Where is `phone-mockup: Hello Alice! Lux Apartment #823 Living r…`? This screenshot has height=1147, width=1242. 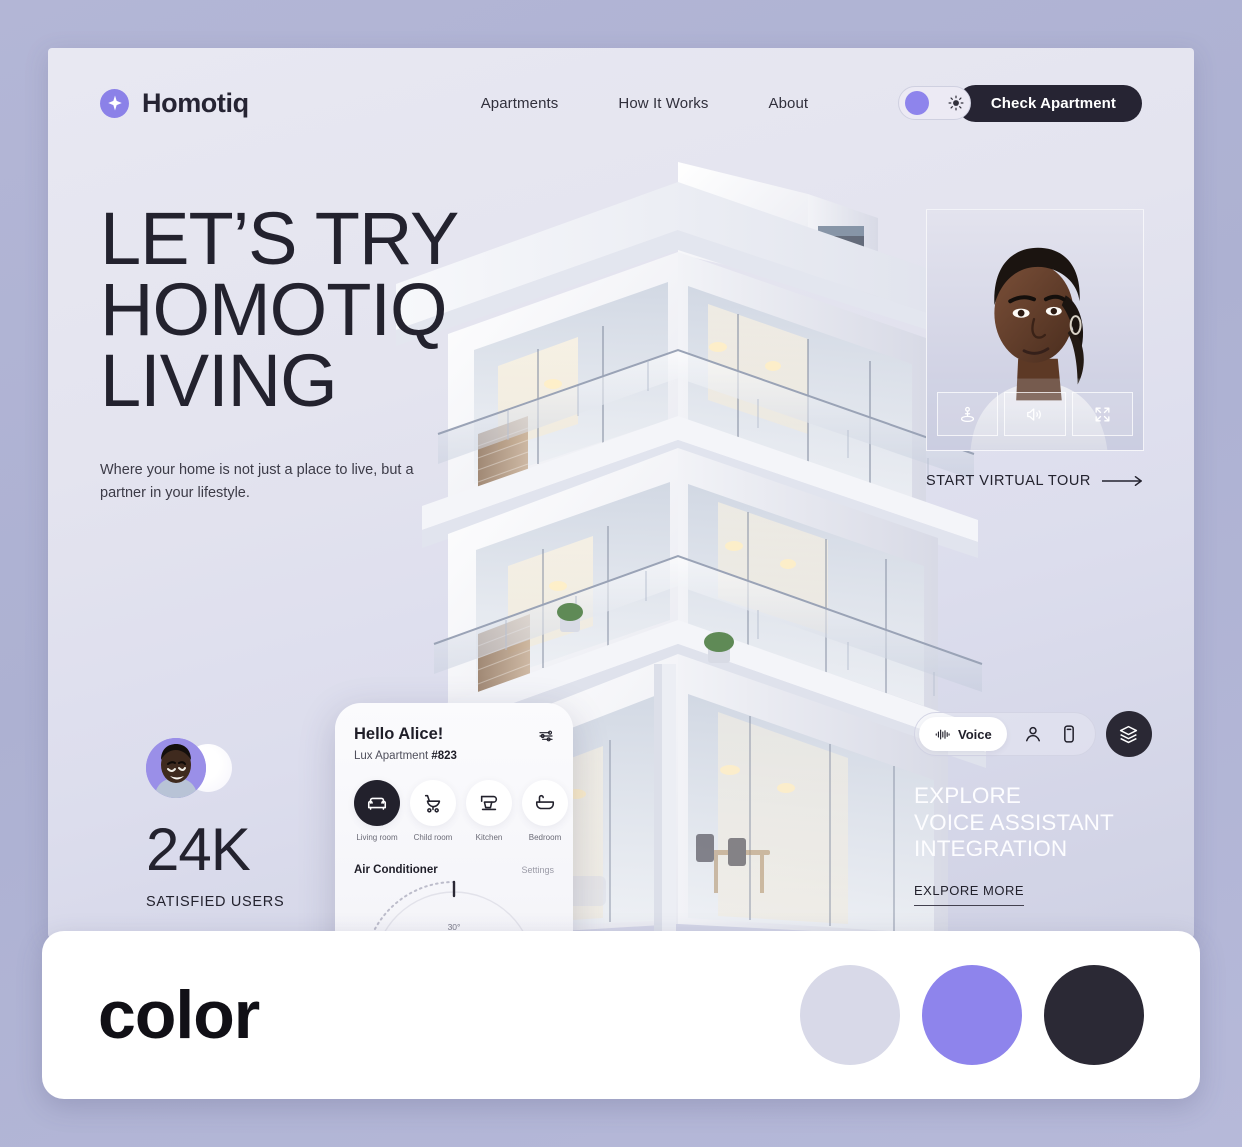 phone-mockup: Hello Alice! Lux Apartment #823 Living r… is located at coordinates (454, 820).